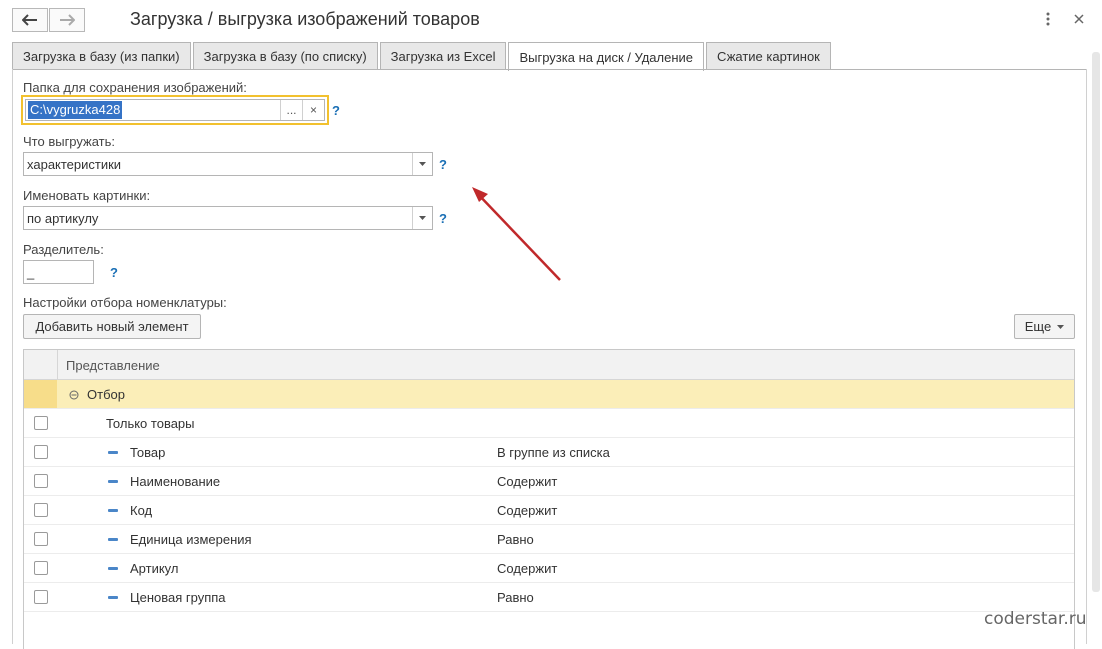 This screenshot has height=649, width=1102. I want to click on row-name: Только товары, so click(150, 423).